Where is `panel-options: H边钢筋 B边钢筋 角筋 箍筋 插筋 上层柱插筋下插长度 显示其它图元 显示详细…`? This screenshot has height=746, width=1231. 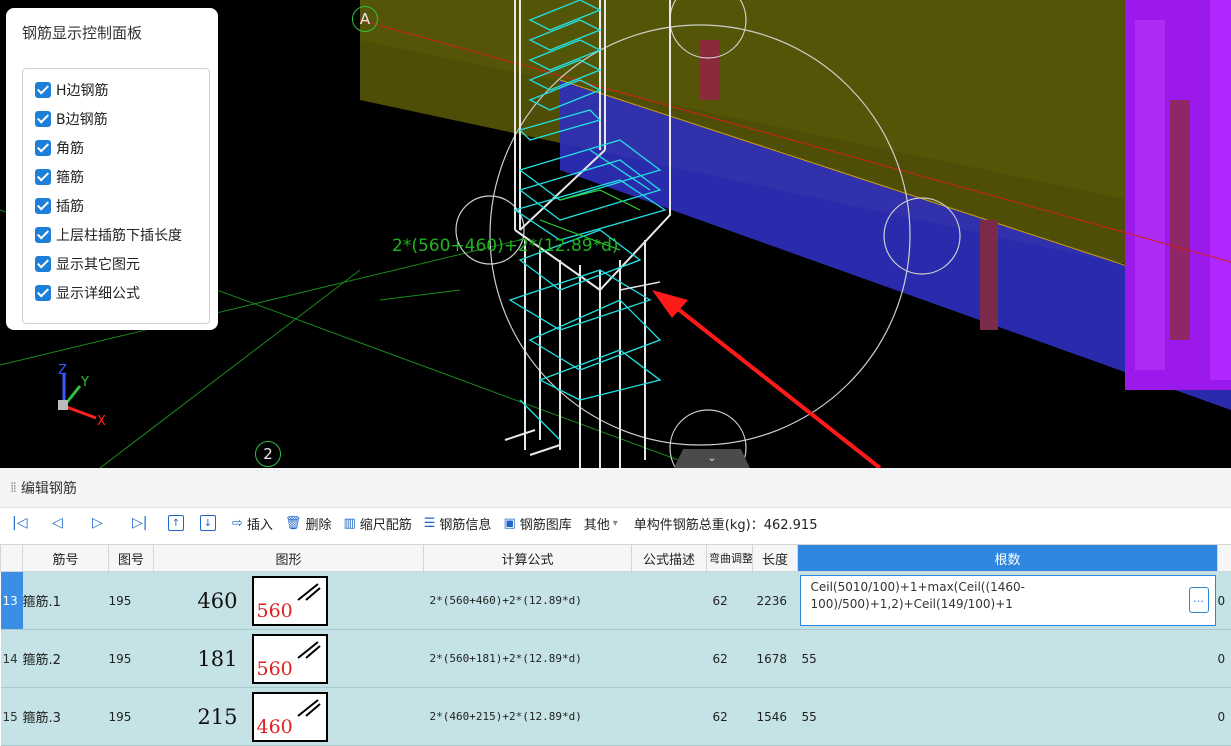 panel-options: H边钢筋 B边钢筋 角筋 箍筋 插筋 上层柱插筋下插长度 显示其它图元 显示详细… is located at coordinates (116, 196).